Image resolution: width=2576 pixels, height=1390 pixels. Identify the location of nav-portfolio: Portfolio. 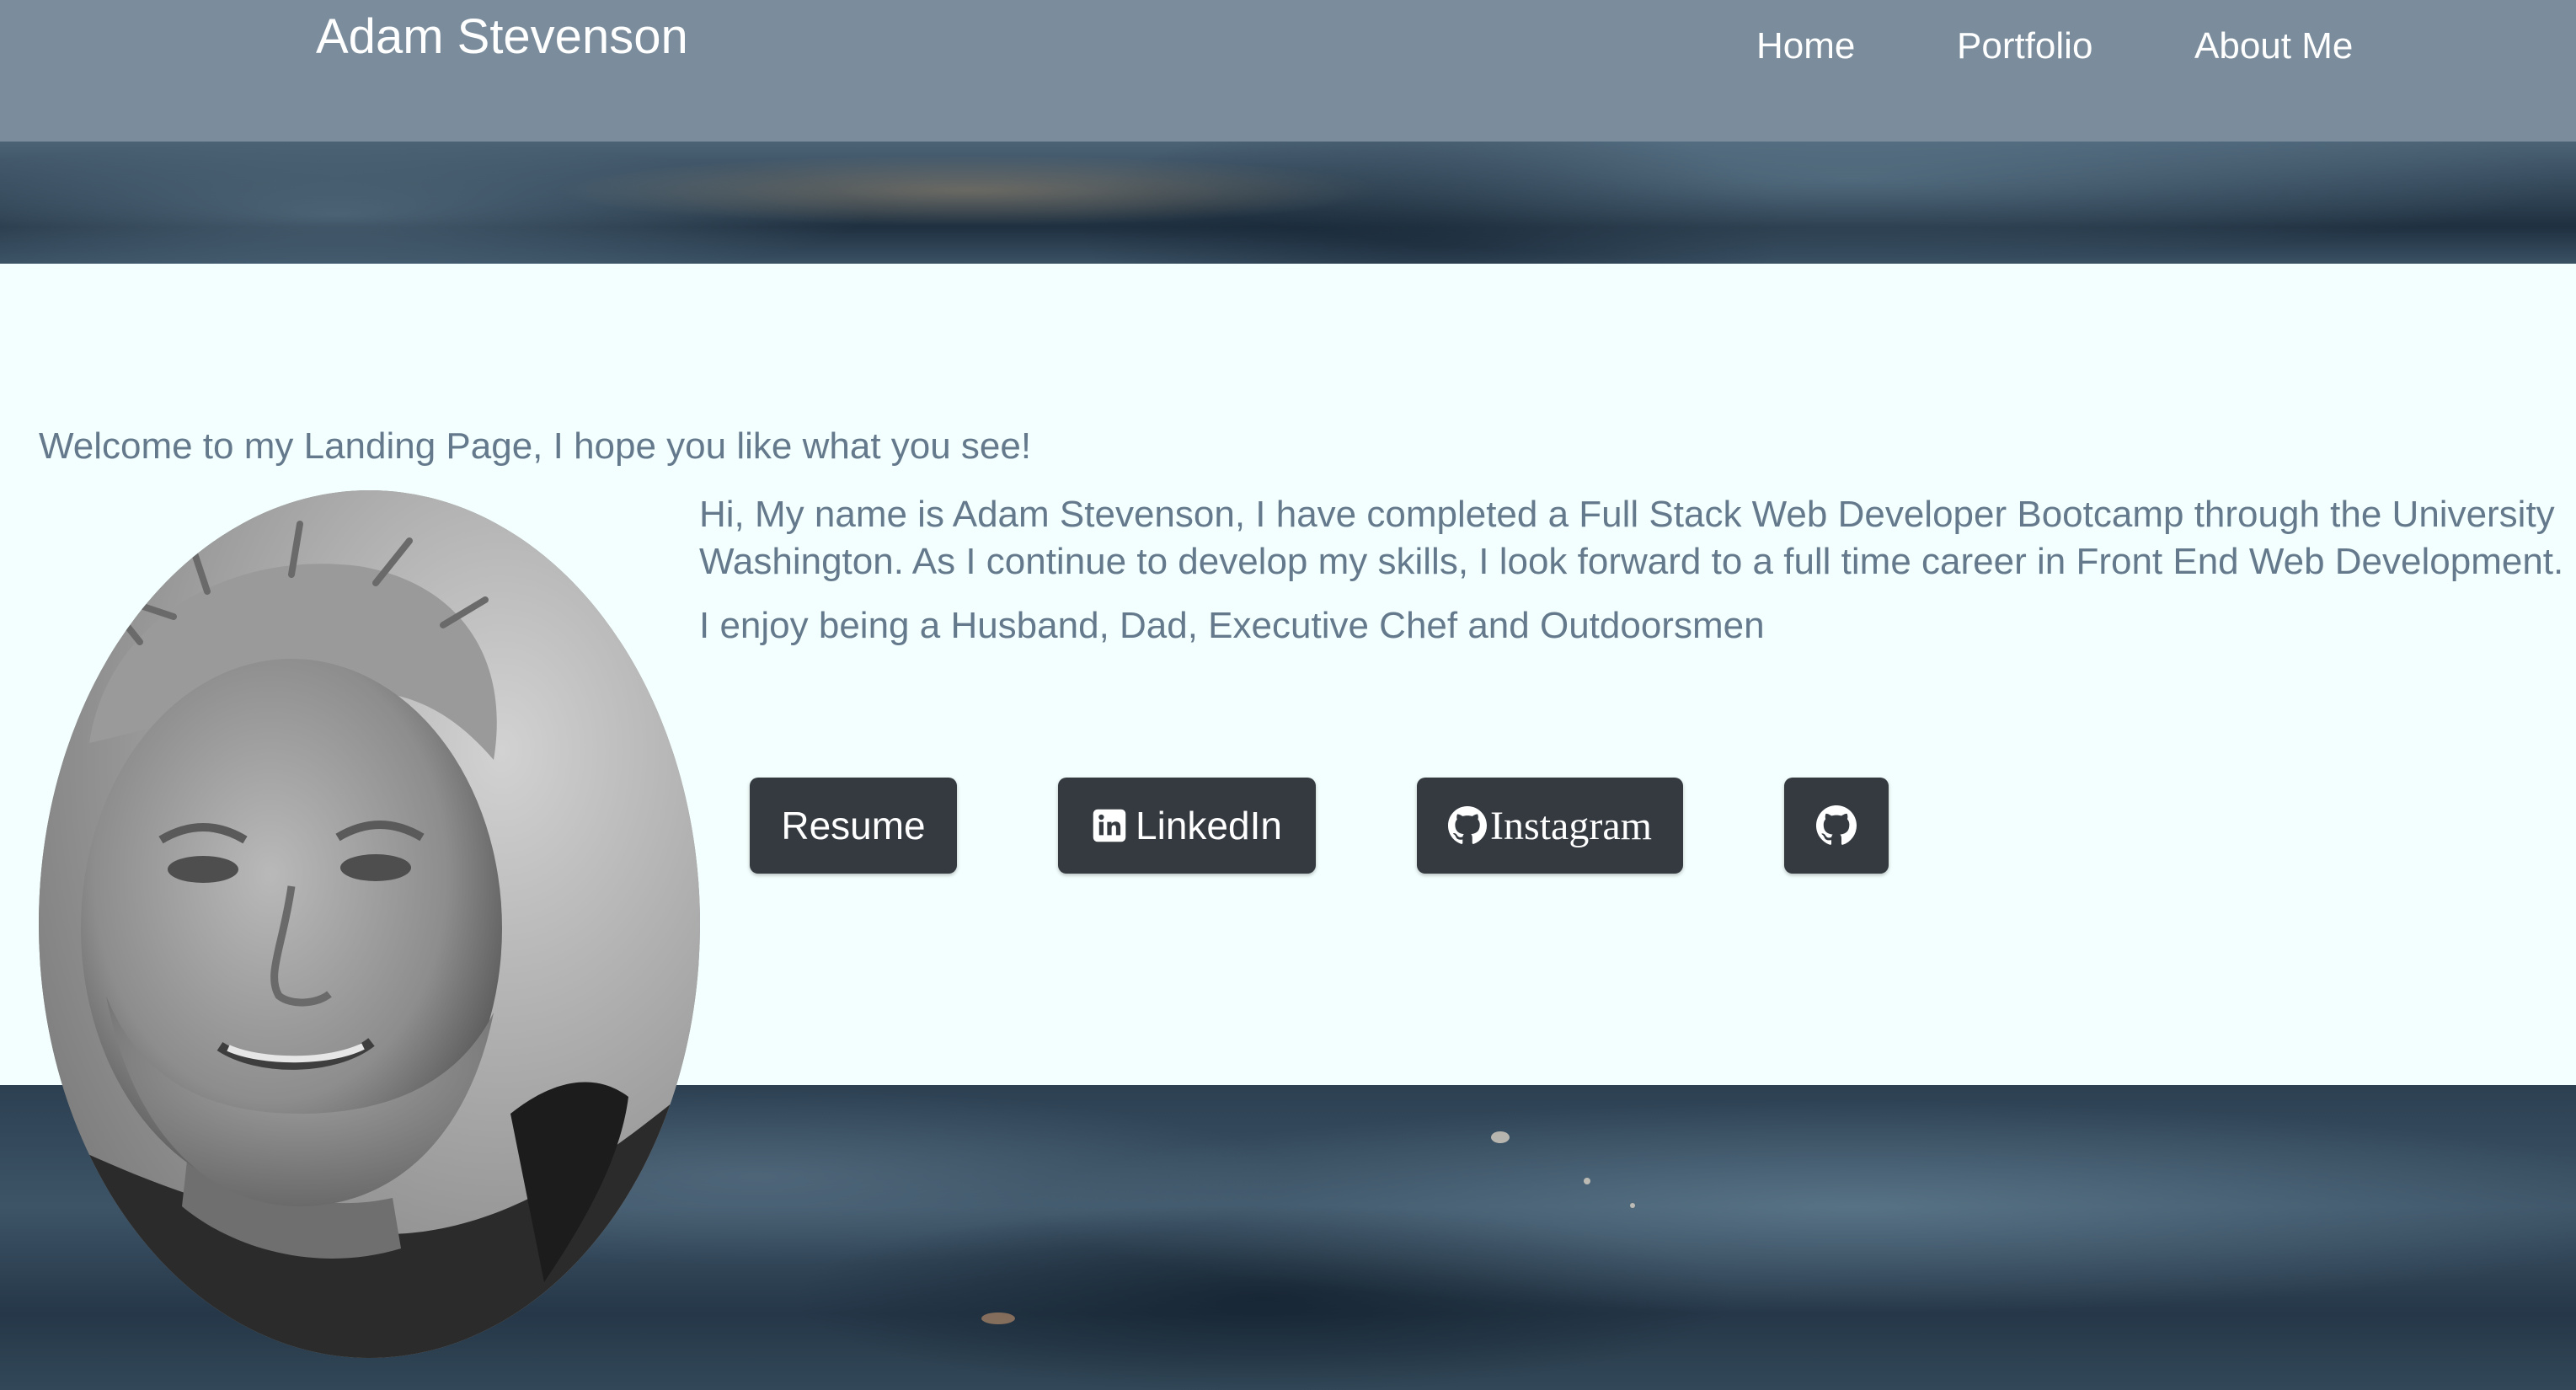
(2024, 46).